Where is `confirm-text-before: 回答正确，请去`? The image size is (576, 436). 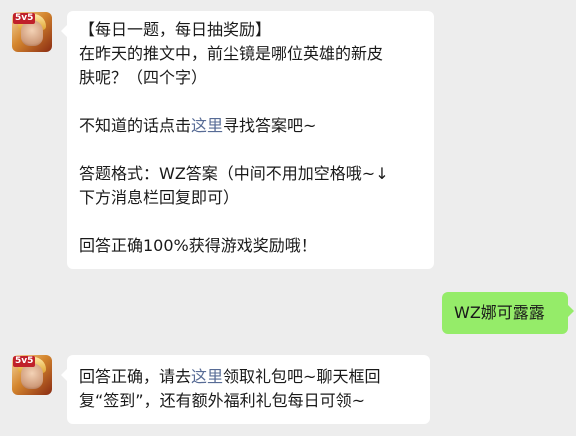 confirm-text-before: 回答正确，请去 is located at coordinates (135, 376).